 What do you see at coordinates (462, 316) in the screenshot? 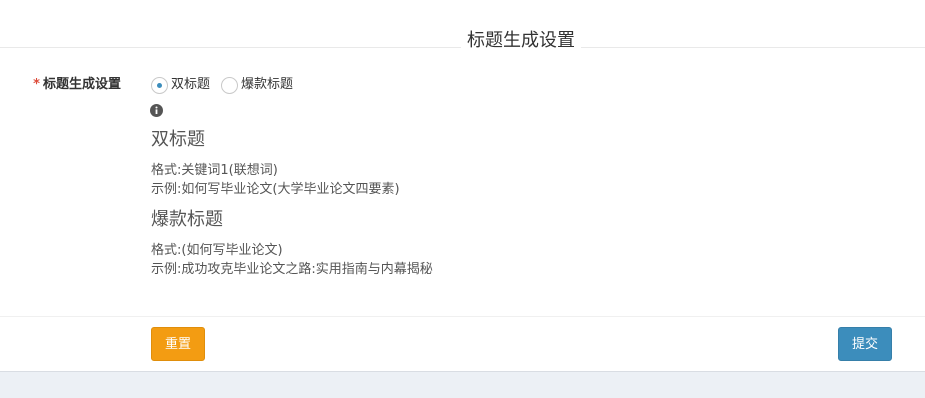
I see `footer-divider` at bounding box center [462, 316].